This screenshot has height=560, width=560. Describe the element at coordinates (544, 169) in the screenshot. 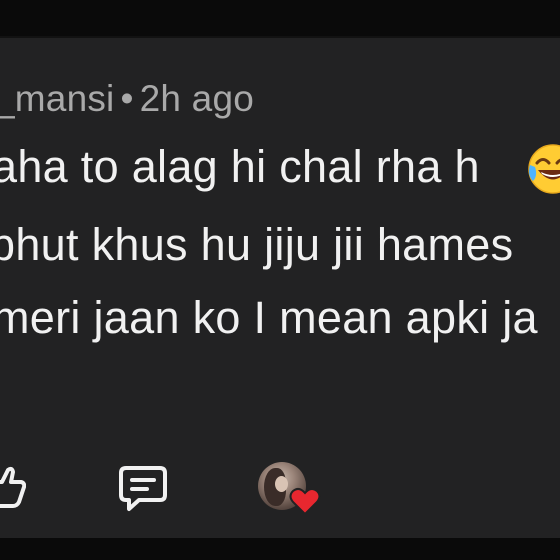

I see `laughing-emoji-icon` at that location.